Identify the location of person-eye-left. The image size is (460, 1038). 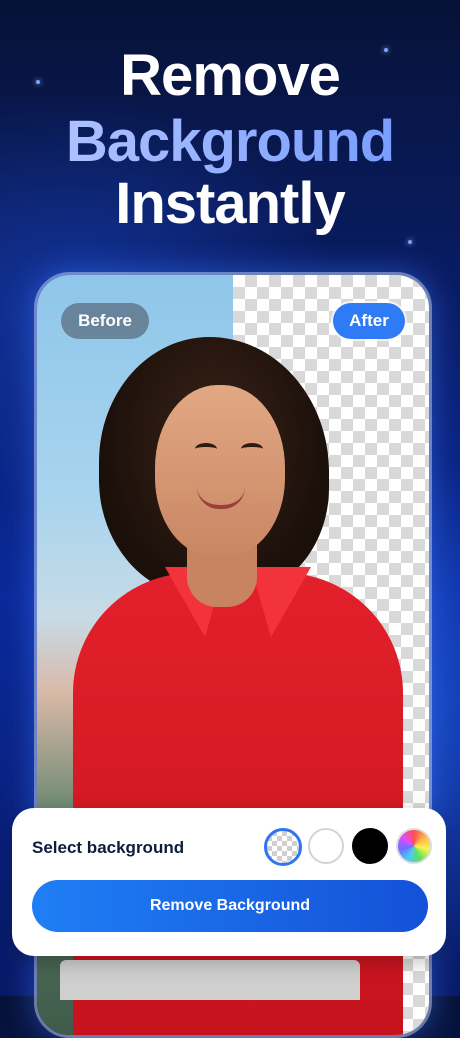
(206, 449).